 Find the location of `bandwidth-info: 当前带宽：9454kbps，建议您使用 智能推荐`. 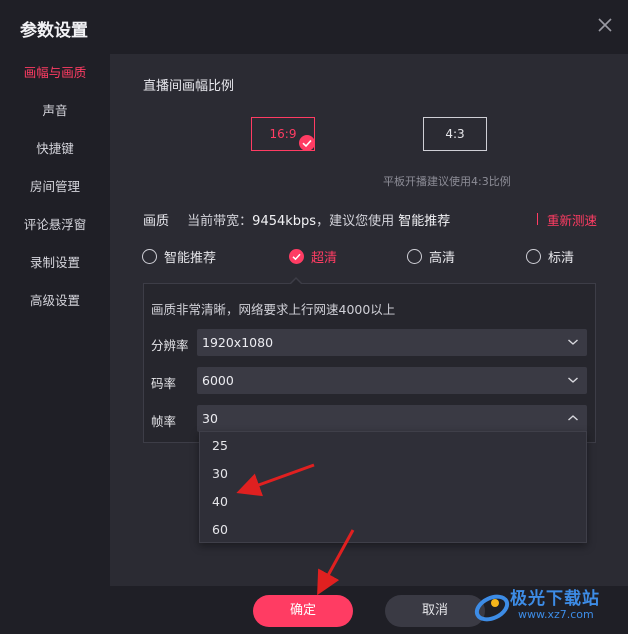

bandwidth-info: 当前带宽：9454kbps，建议您使用 智能推荐 is located at coordinates (318, 221).